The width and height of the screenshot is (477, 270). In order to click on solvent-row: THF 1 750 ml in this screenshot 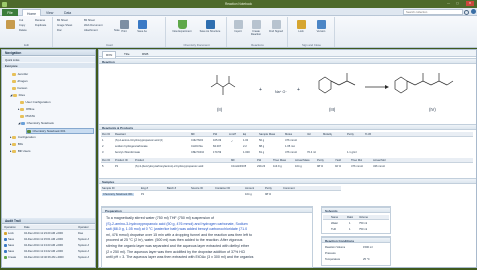, I will do `click(356, 229)`.